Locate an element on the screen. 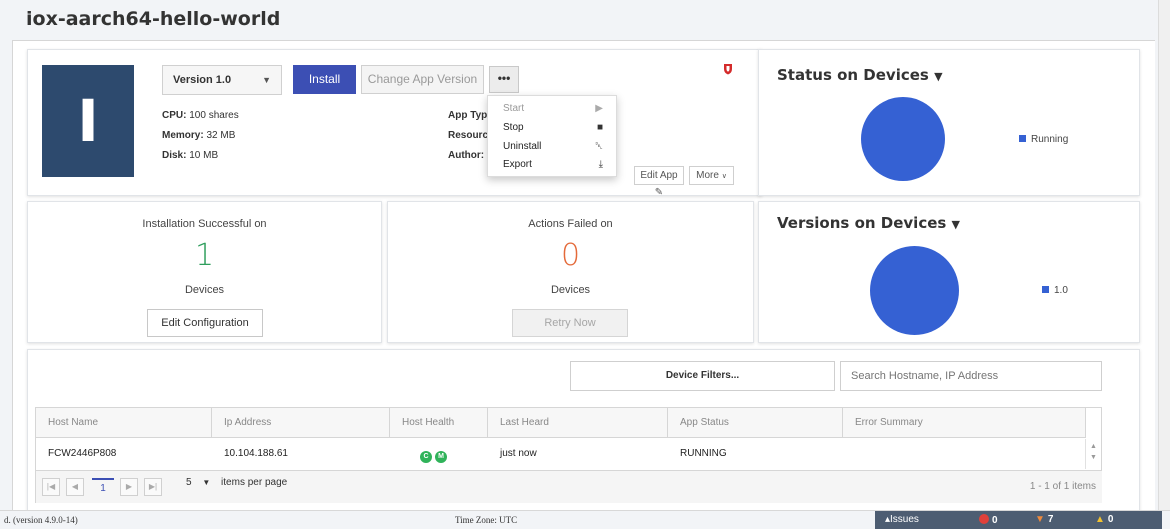 The width and height of the screenshot is (1170, 529). disk-spec: Disk: 10 MB is located at coordinates (190, 155).